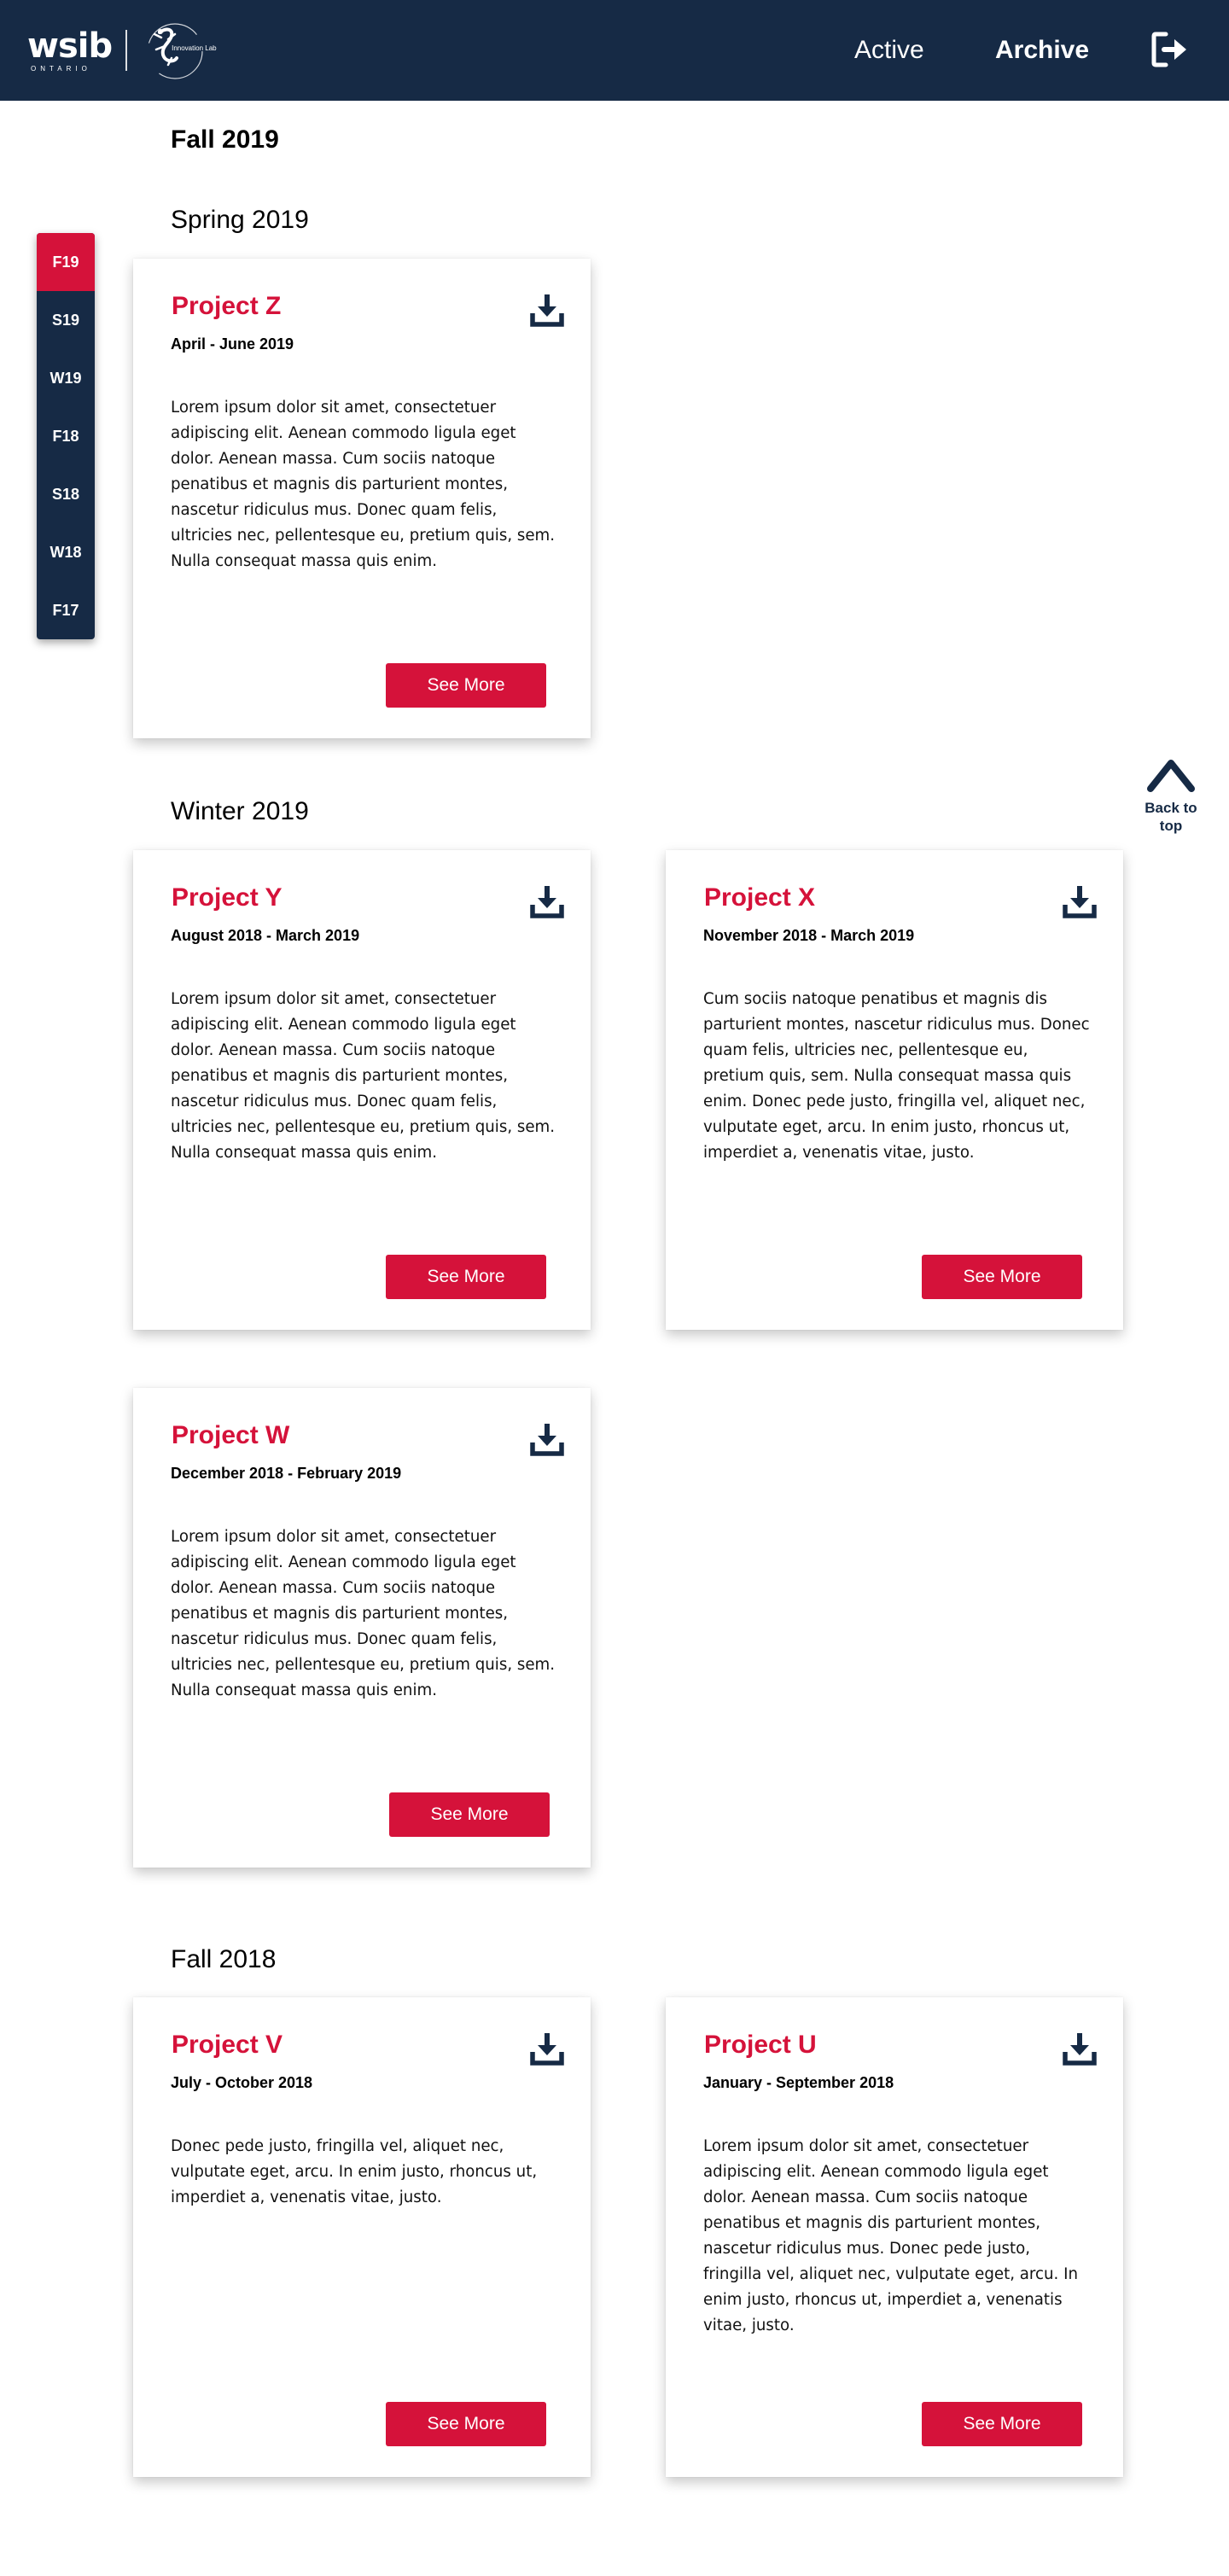 The width and height of the screenshot is (1229, 2576). What do you see at coordinates (66, 494) in the screenshot?
I see `sidenav-item-s18: S18` at bounding box center [66, 494].